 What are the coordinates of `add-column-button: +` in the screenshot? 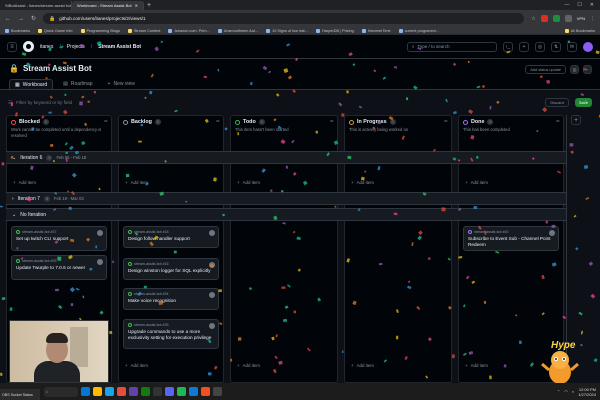 It's located at (576, 120).